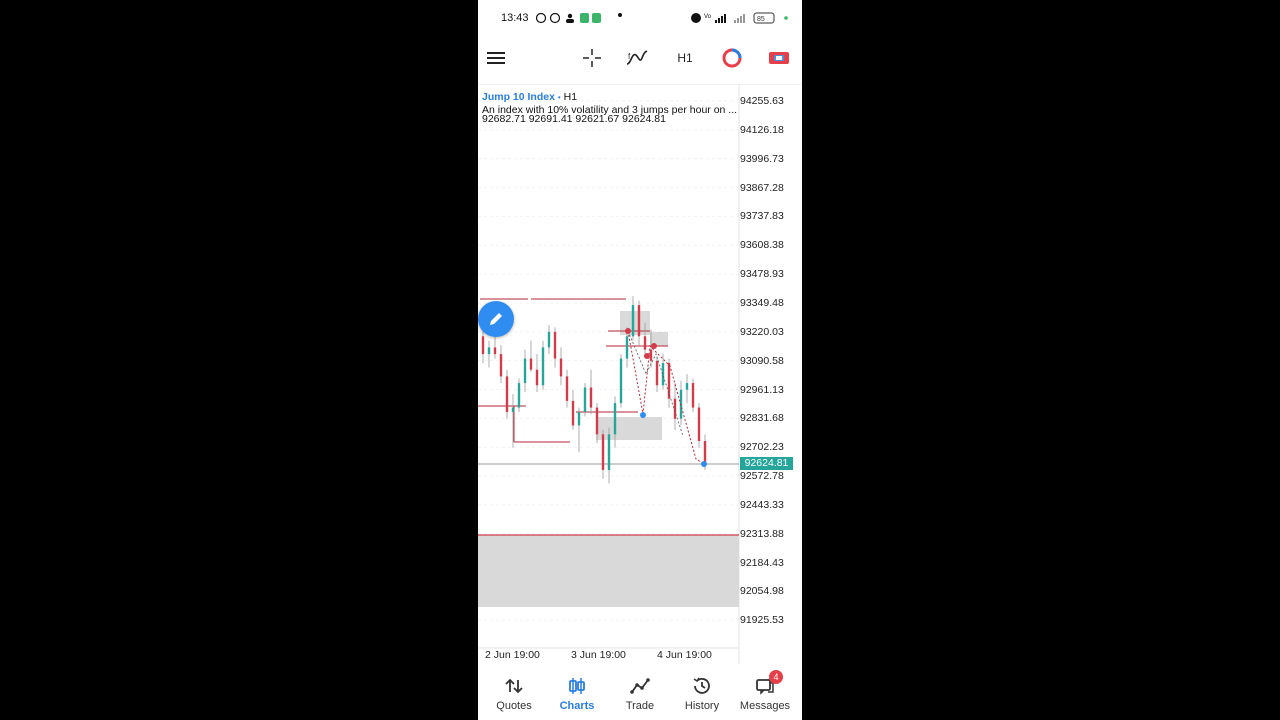  What do you see at coordinates (596, 18) in the screenshot?
I see `chat-green-icon` at bounding box center [596, 18].